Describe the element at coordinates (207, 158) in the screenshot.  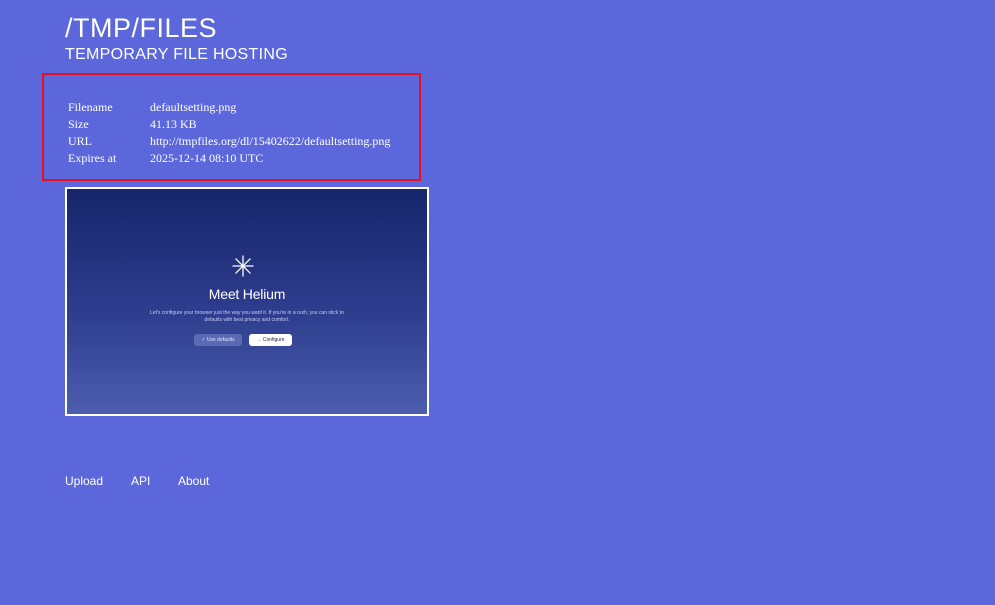
I see `expires-value: 2025-12-14 08:10 UTC` at that location.